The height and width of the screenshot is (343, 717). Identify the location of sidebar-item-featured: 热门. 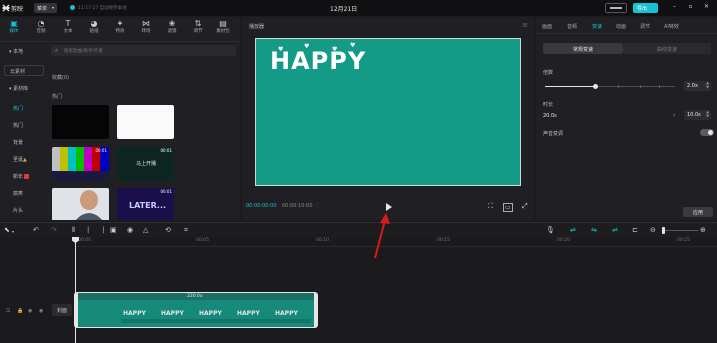
(24, 108).